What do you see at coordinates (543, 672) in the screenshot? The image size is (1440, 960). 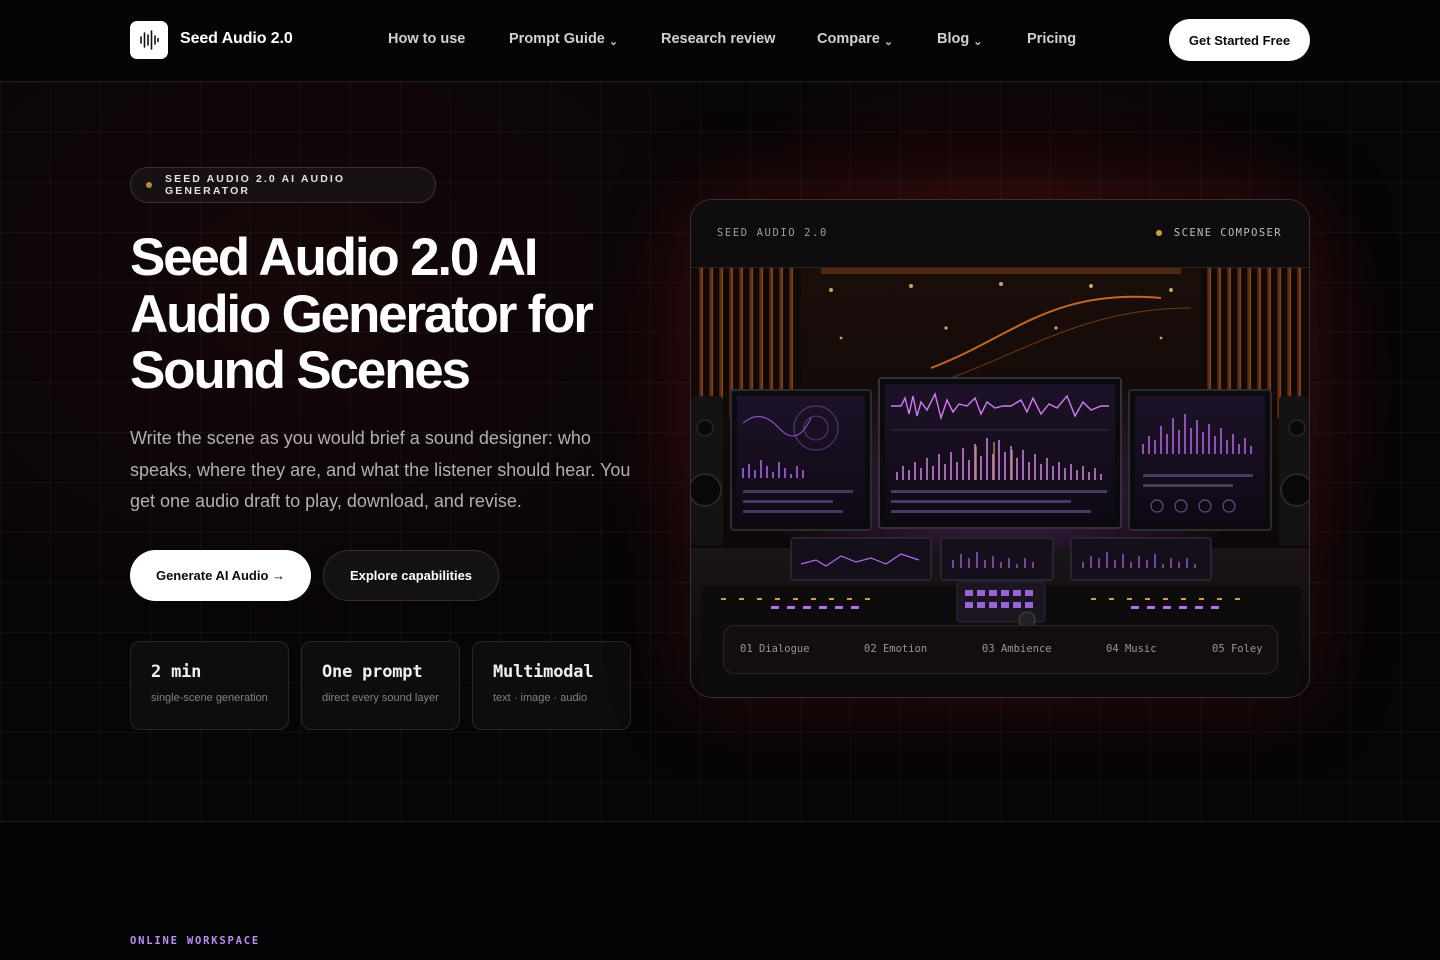 I see `stat-value: Multimodal` at bounding box center [543, 672].